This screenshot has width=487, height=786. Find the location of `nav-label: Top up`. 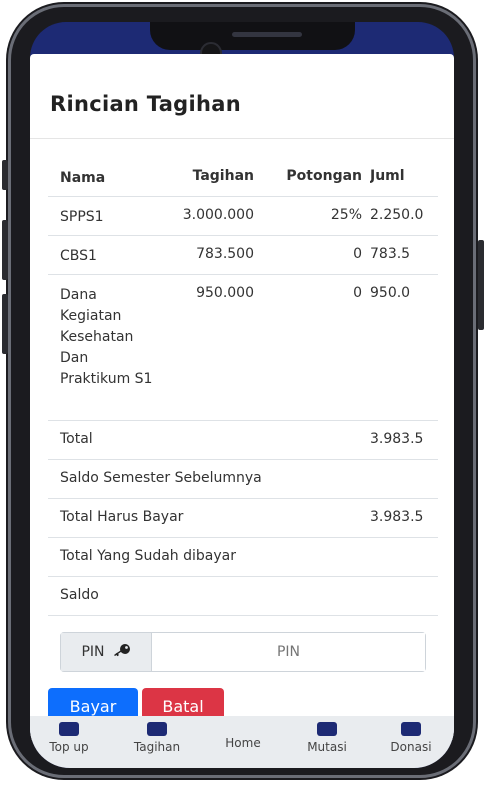

nav-label: Top up is located at coordinates (69, 747).